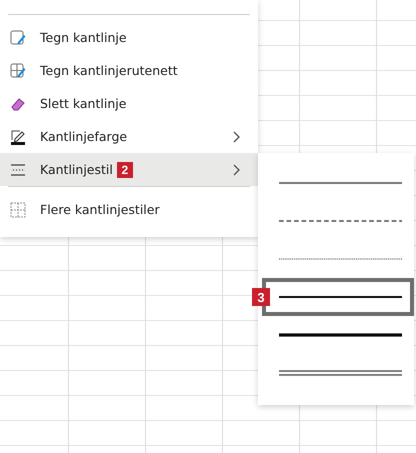 The height and width of the screenshot is (453, 416). I want to click on eraser-icon, so click(18, 104).